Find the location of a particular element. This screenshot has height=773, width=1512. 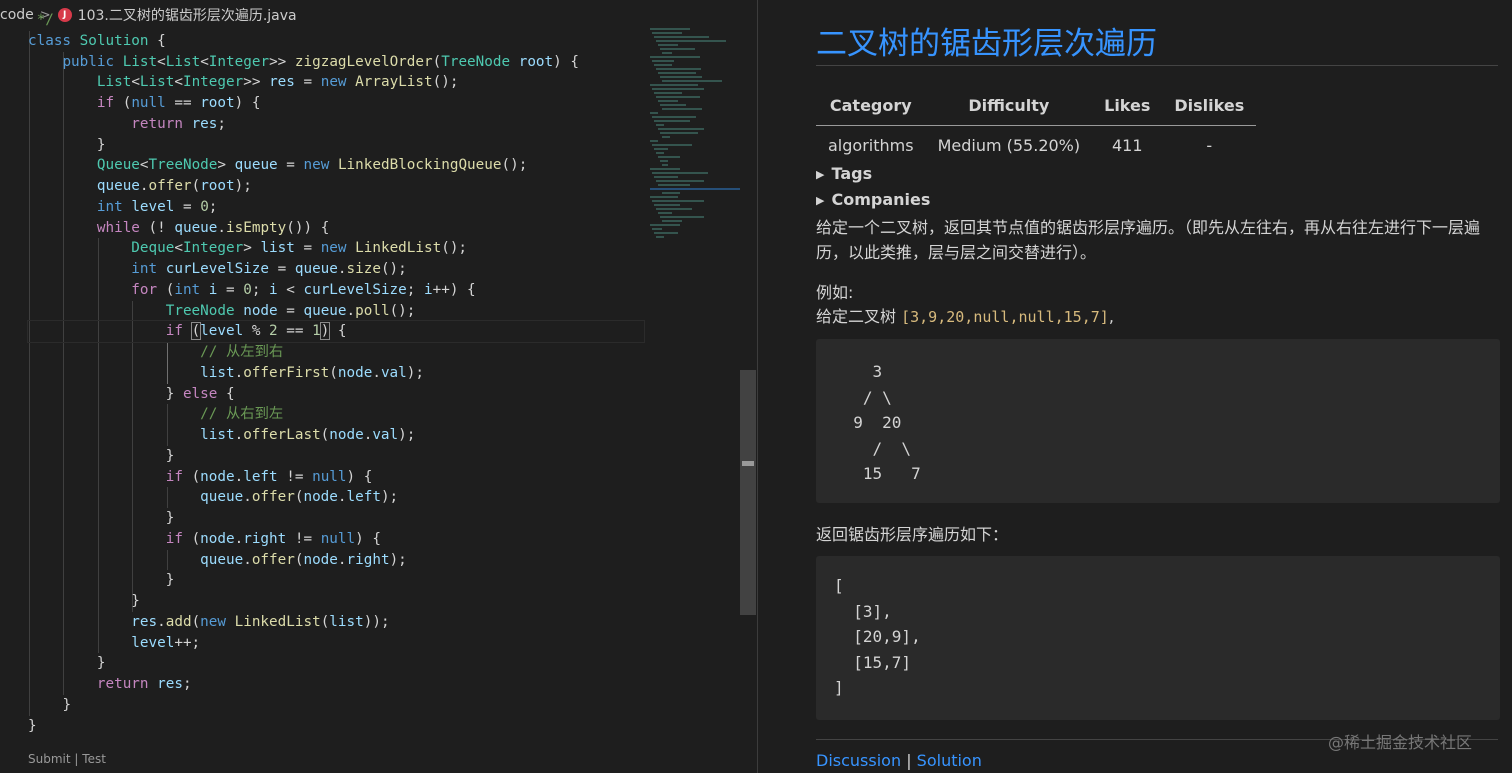

code-line: level++; is located at coordinates (336, 643).